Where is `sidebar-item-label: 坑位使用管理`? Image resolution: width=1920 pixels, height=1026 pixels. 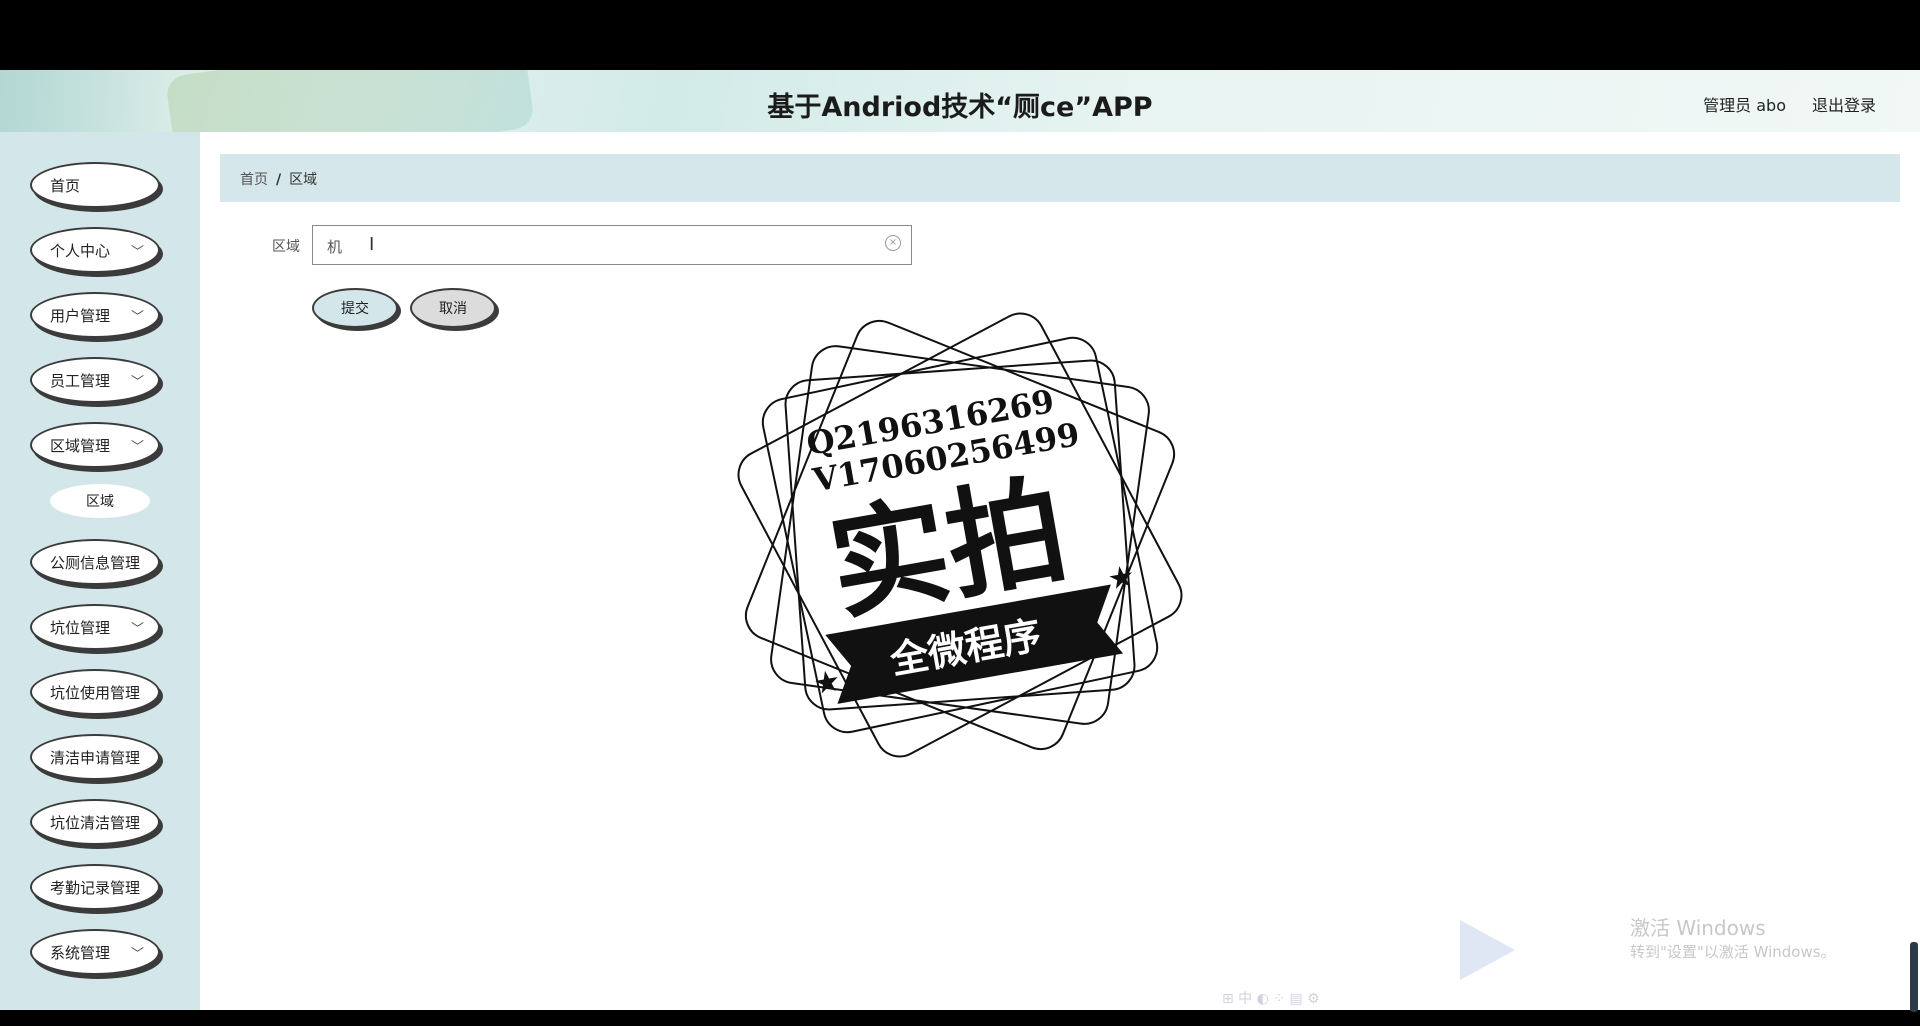
sidebar-item-label: 坑位使用管理 is located at coordinates (95, 692).